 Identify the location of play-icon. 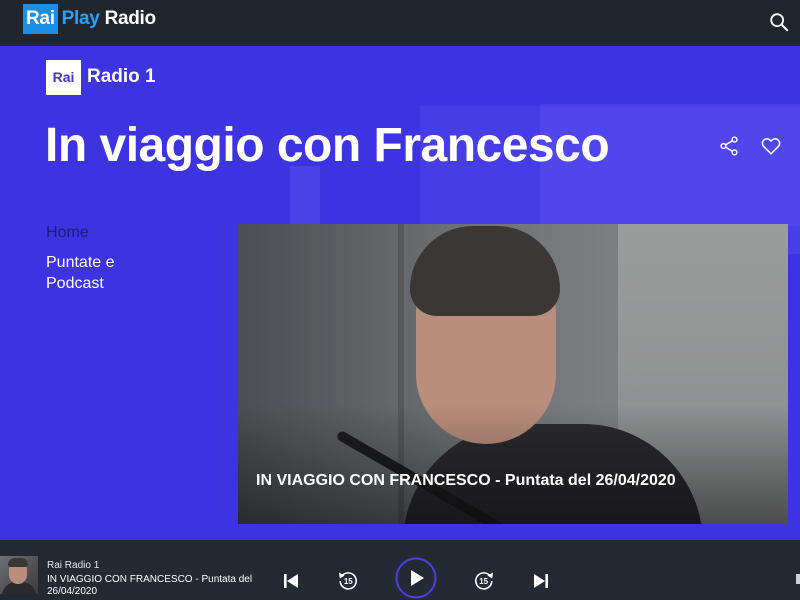
(417, 578).